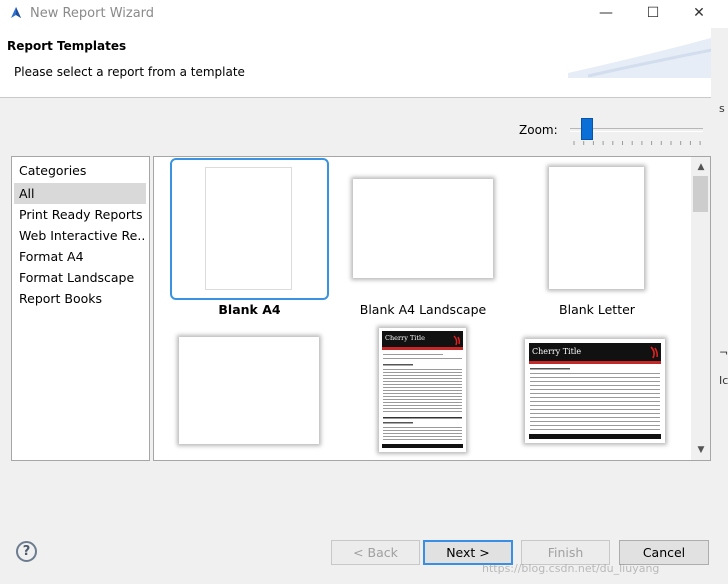  What do you see at coordinates (701, 450) in the screenshot?
I see `scroll-down-arrow-icon: ▼` at bounding box center [701, 450].